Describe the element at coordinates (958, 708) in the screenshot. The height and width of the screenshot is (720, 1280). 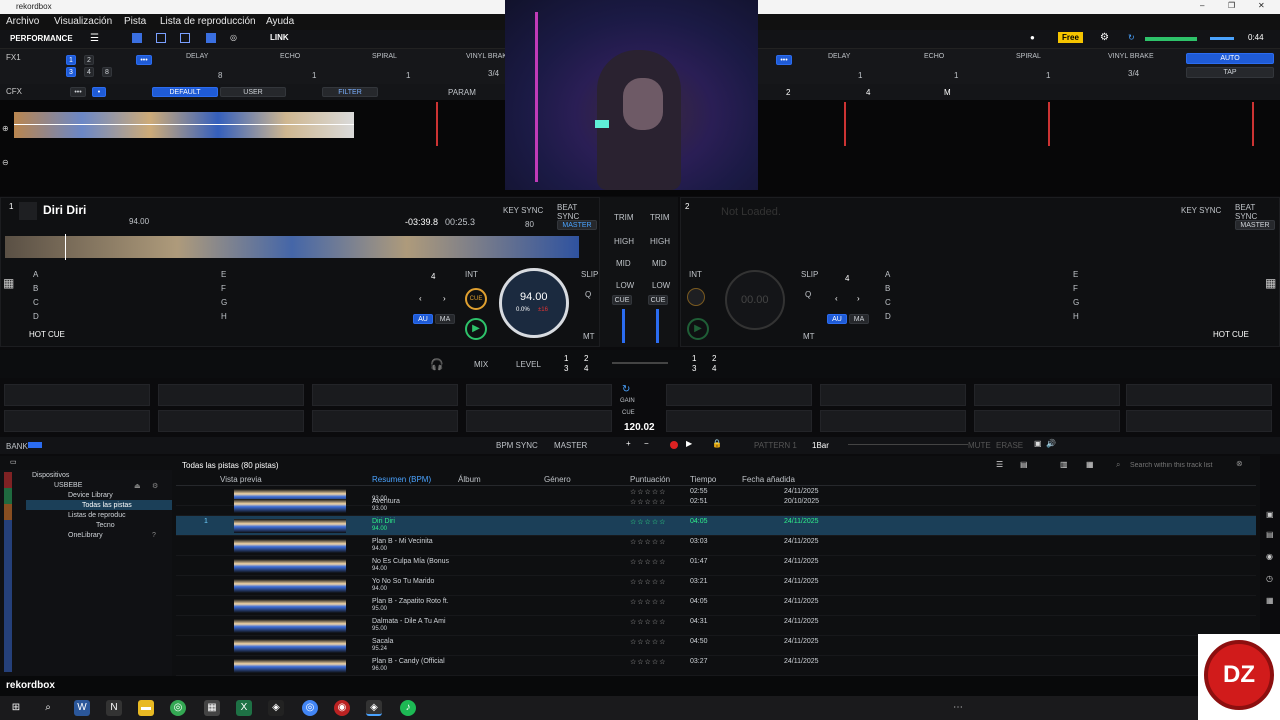
I see `tray-icons: ⋯` at that location.